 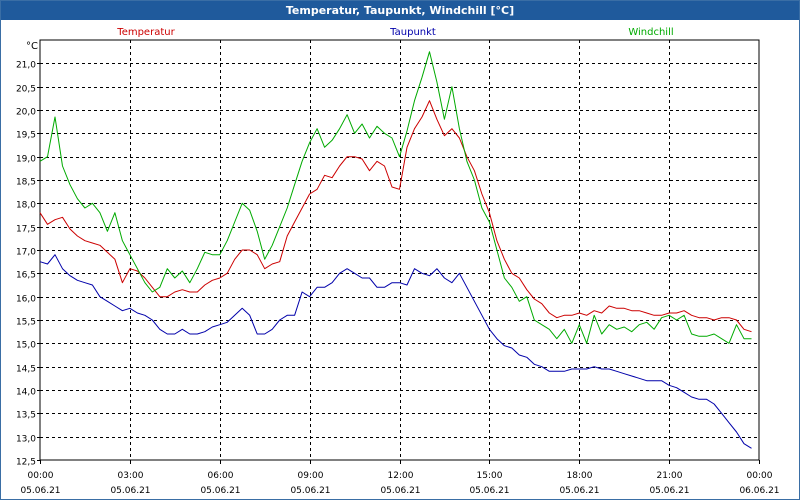 I want to click on y-tick-label: 14,5, so click(x=26, y=370).